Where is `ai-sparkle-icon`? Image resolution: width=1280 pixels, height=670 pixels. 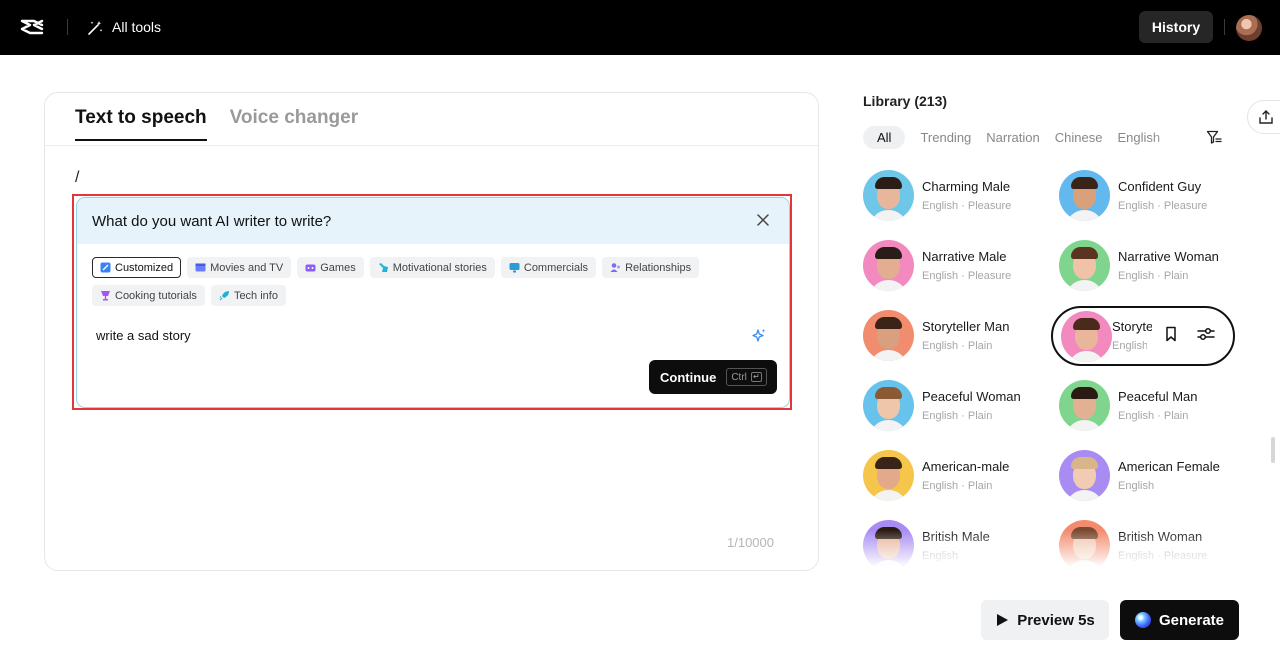
ai-sparkle-icon is located at coordinates (759, 336).